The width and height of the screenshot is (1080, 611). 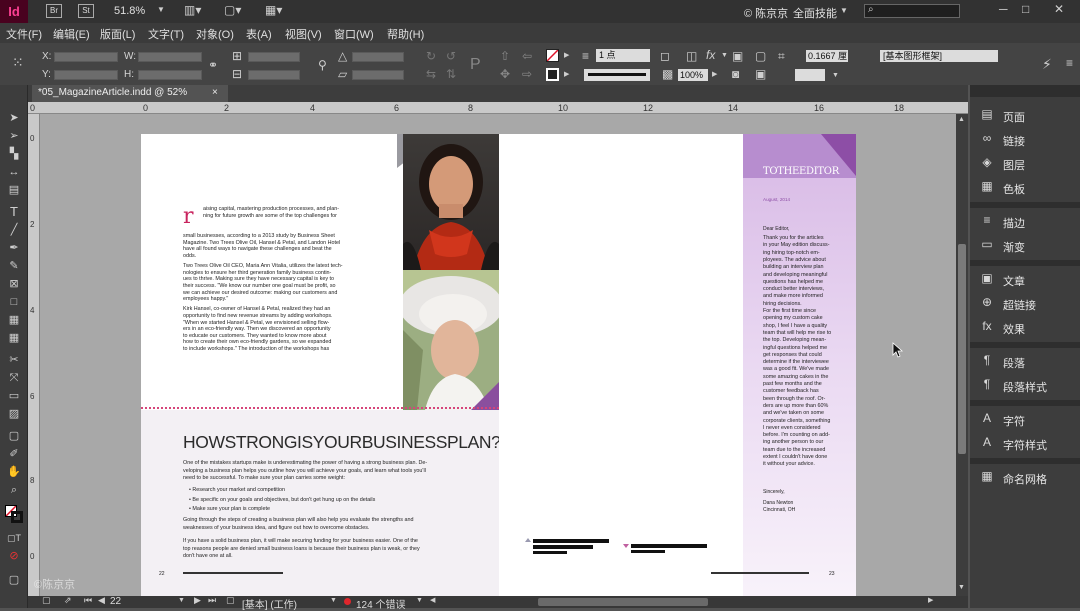 I want to click on menu-file: 文件(F), so click(x=24, y=34).